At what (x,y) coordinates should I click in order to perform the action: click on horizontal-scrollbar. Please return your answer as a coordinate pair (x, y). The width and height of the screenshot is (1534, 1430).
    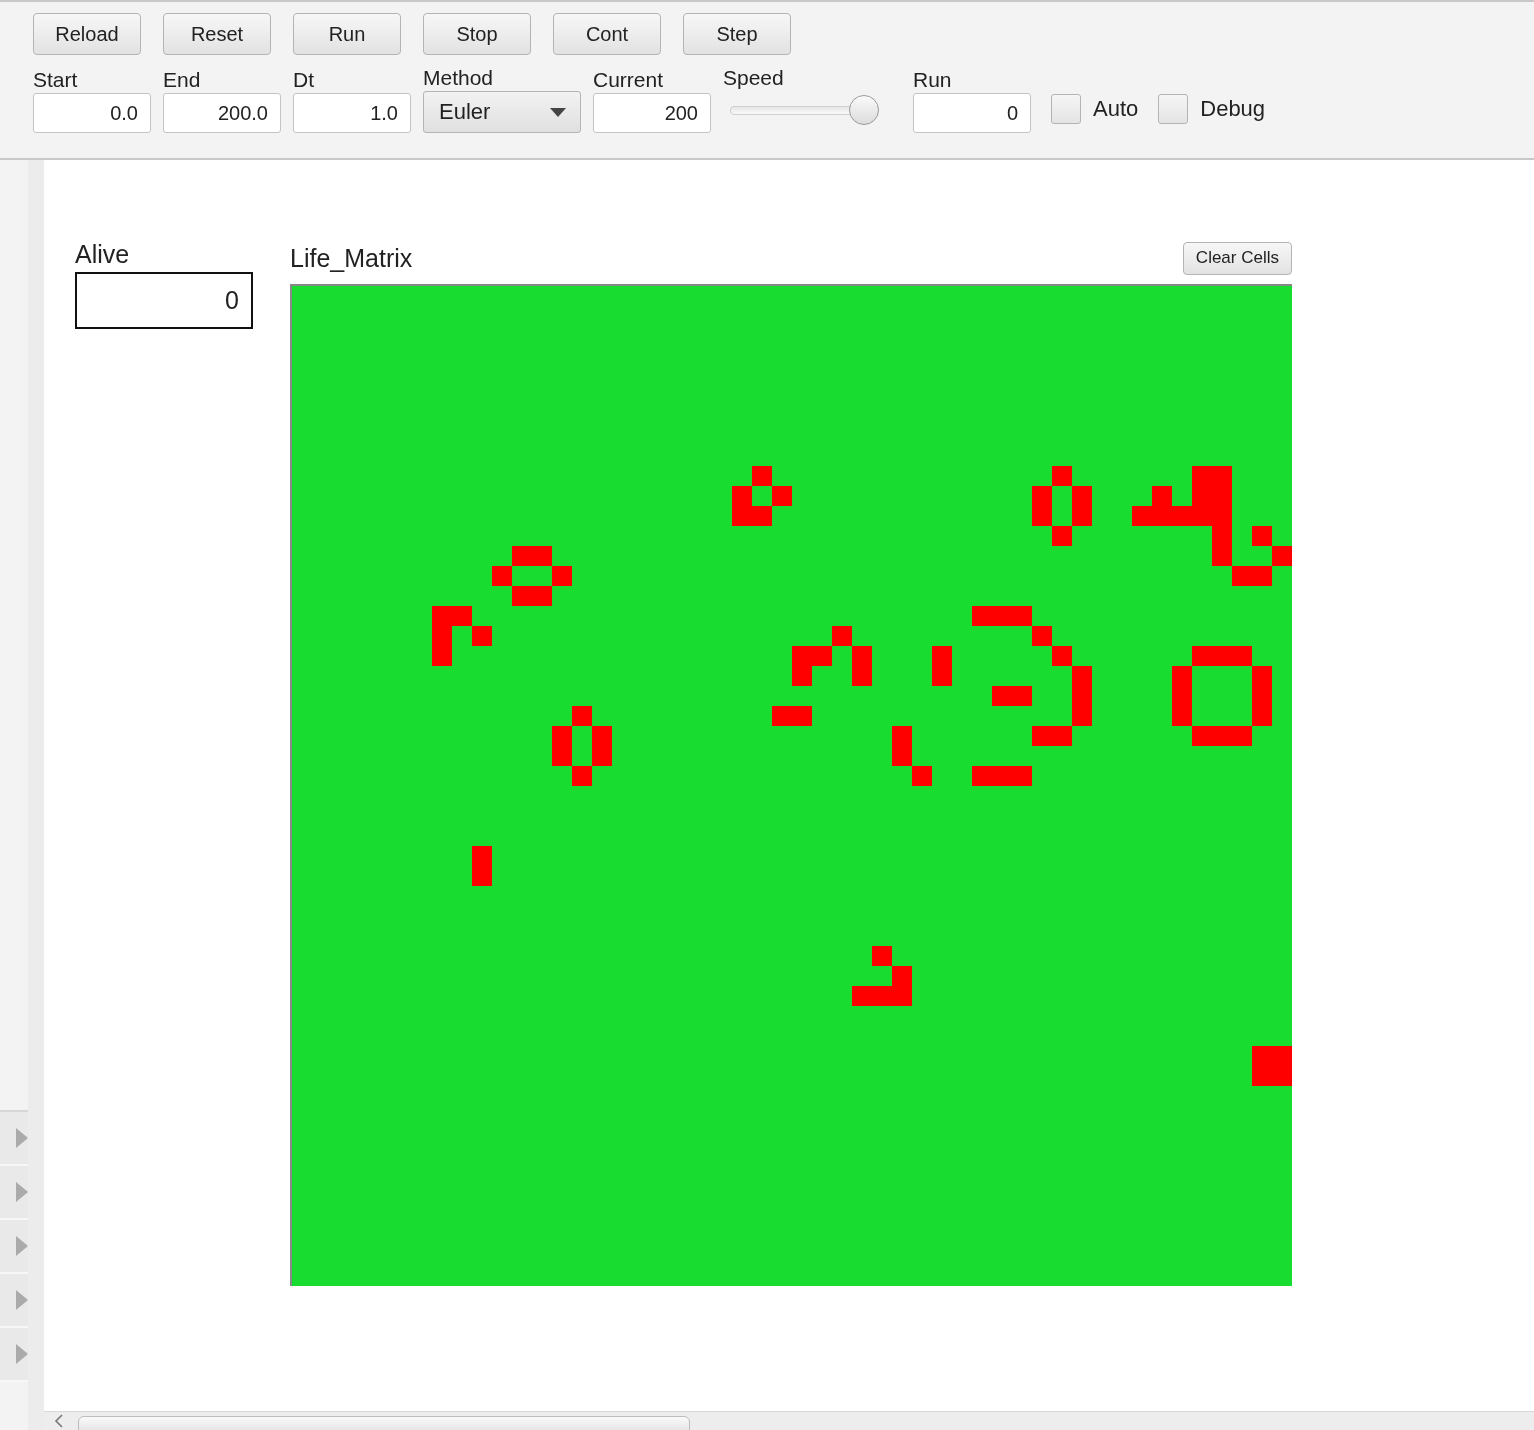
    Looking at the image, I should click on (789, 1420).